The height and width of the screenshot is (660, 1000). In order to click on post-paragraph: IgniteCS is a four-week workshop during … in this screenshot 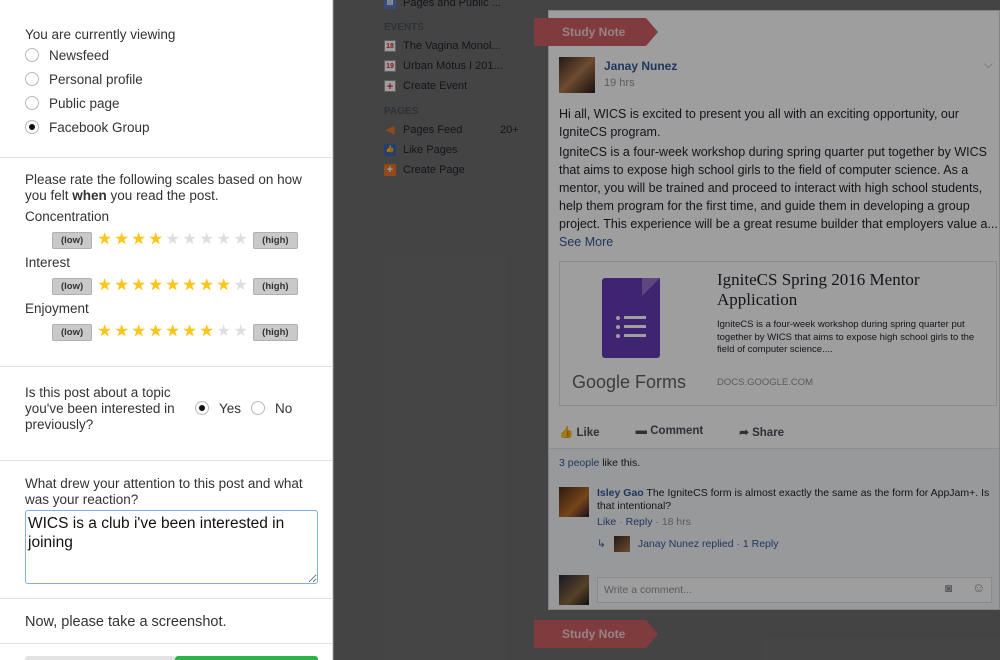, I will do `click(778, 197)`.